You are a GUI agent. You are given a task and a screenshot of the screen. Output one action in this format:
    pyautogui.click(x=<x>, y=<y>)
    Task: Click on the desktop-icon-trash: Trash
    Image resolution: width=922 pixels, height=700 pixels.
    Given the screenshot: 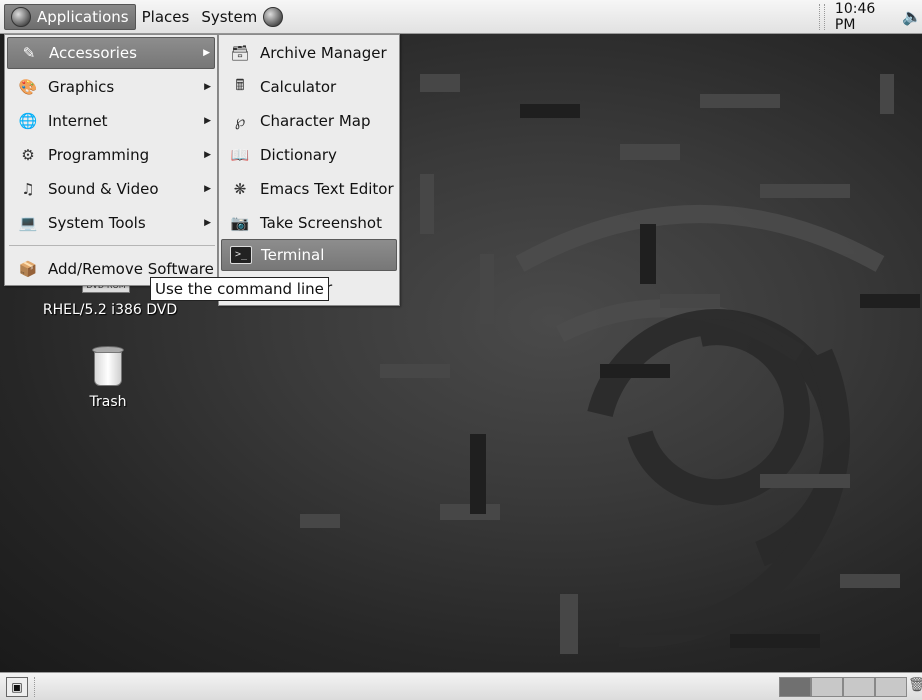 What is the action you would take?
    pyautogui.click(x=108, y=378)
    